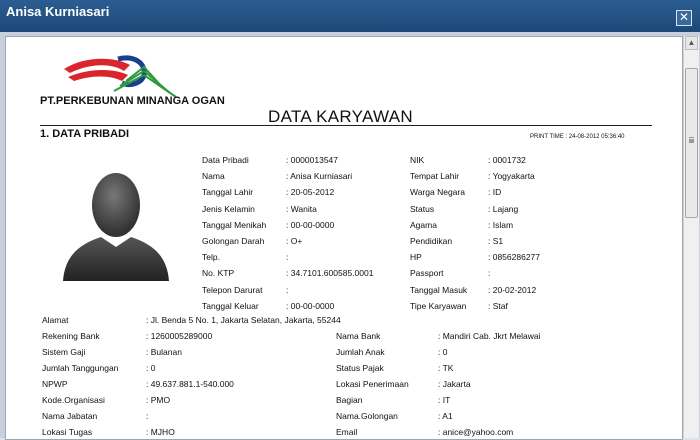 This screenshot has height=440, width=700. I want to click on field-label: Lokasi Tugas, so click(67, 432).